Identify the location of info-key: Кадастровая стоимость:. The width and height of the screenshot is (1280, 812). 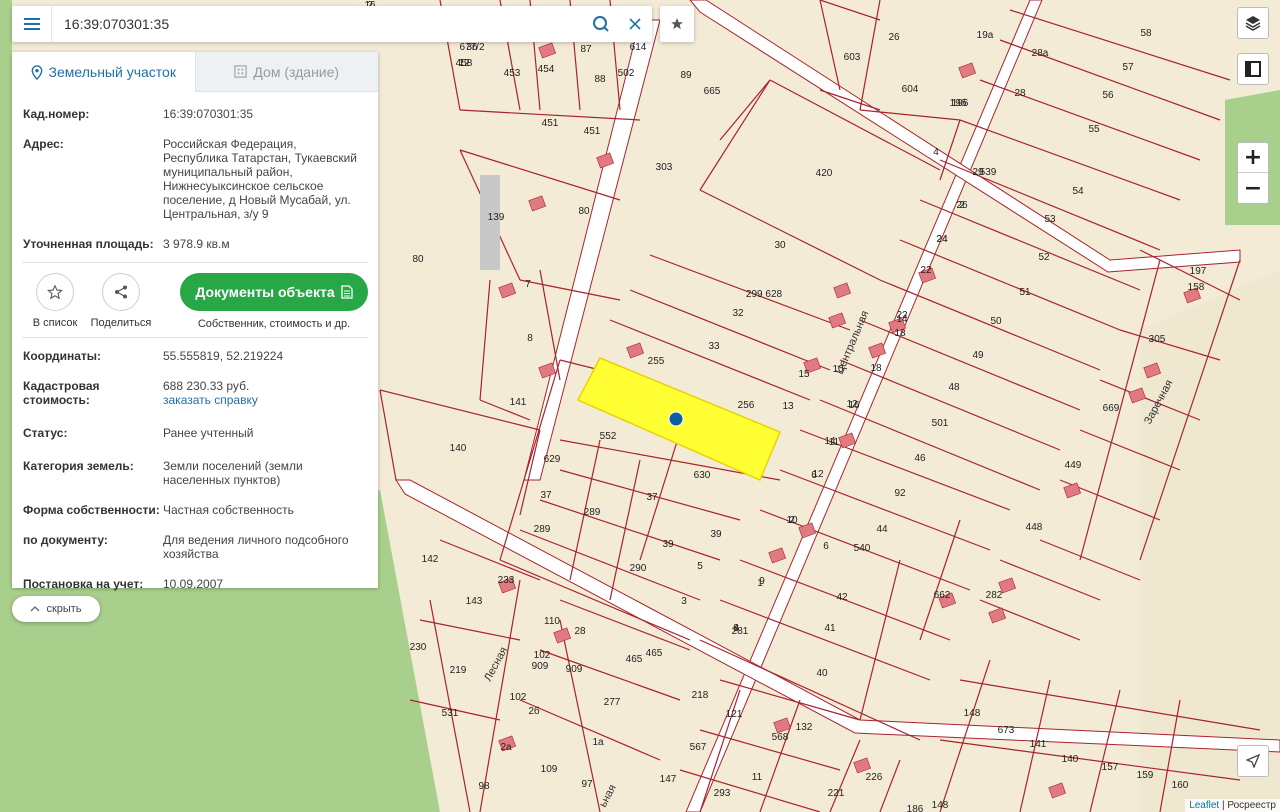
(61, 393).